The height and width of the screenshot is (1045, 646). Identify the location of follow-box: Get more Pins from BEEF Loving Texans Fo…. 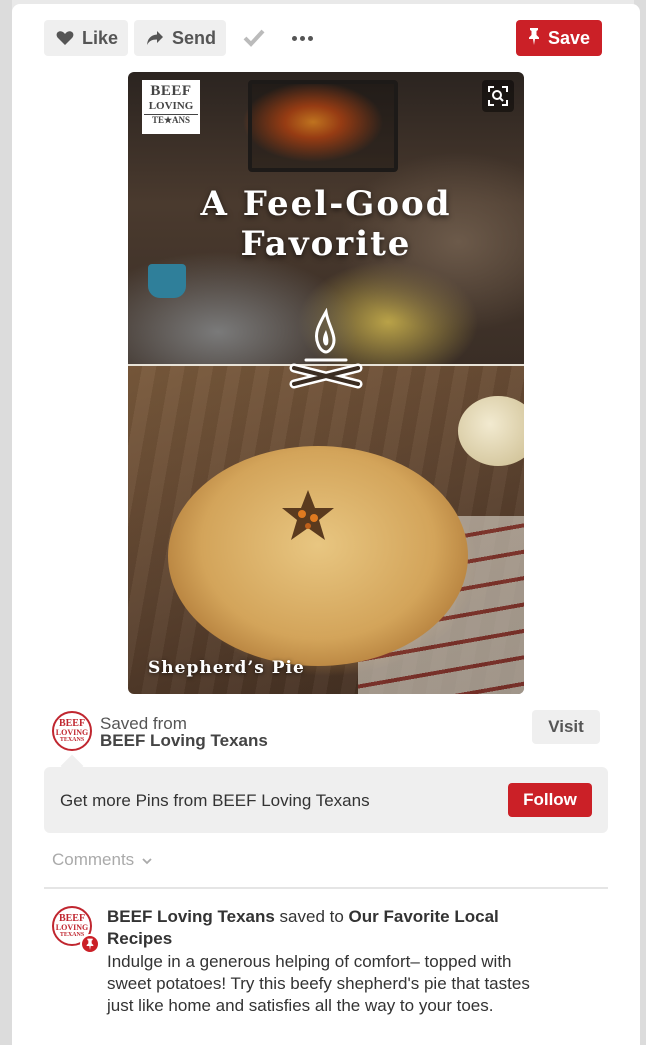
(326, 800).